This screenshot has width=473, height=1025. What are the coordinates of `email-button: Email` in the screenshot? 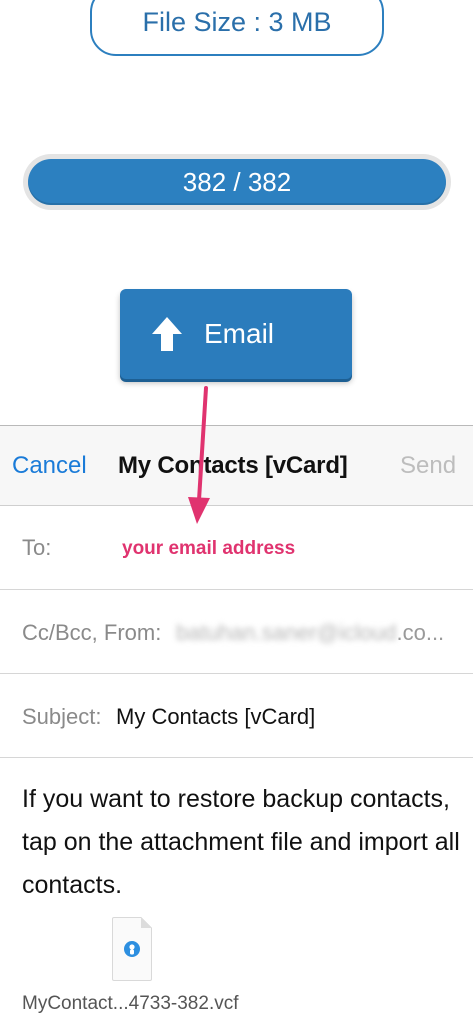 It's located at (236, 334).